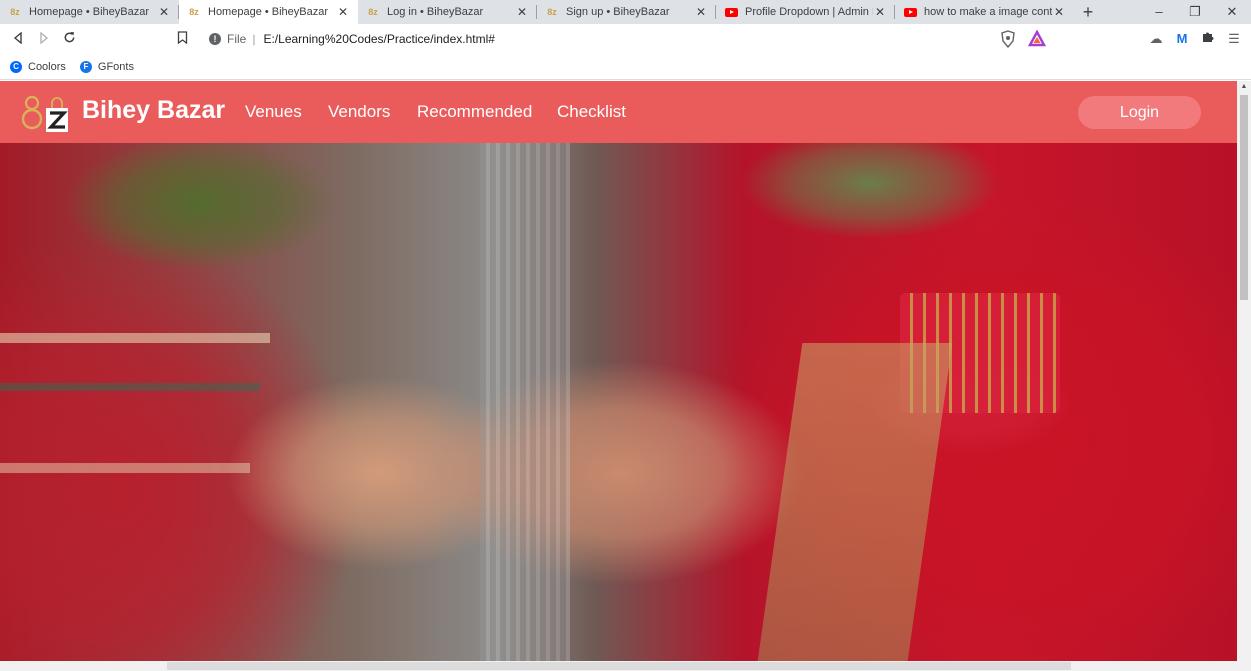 Image resolution: width=1251 pixels, height=671 pixels. Describe the element at coordinates (435, 12) in the screenshot. I see `tab-title: Log in • BiheyBazar` at that location.